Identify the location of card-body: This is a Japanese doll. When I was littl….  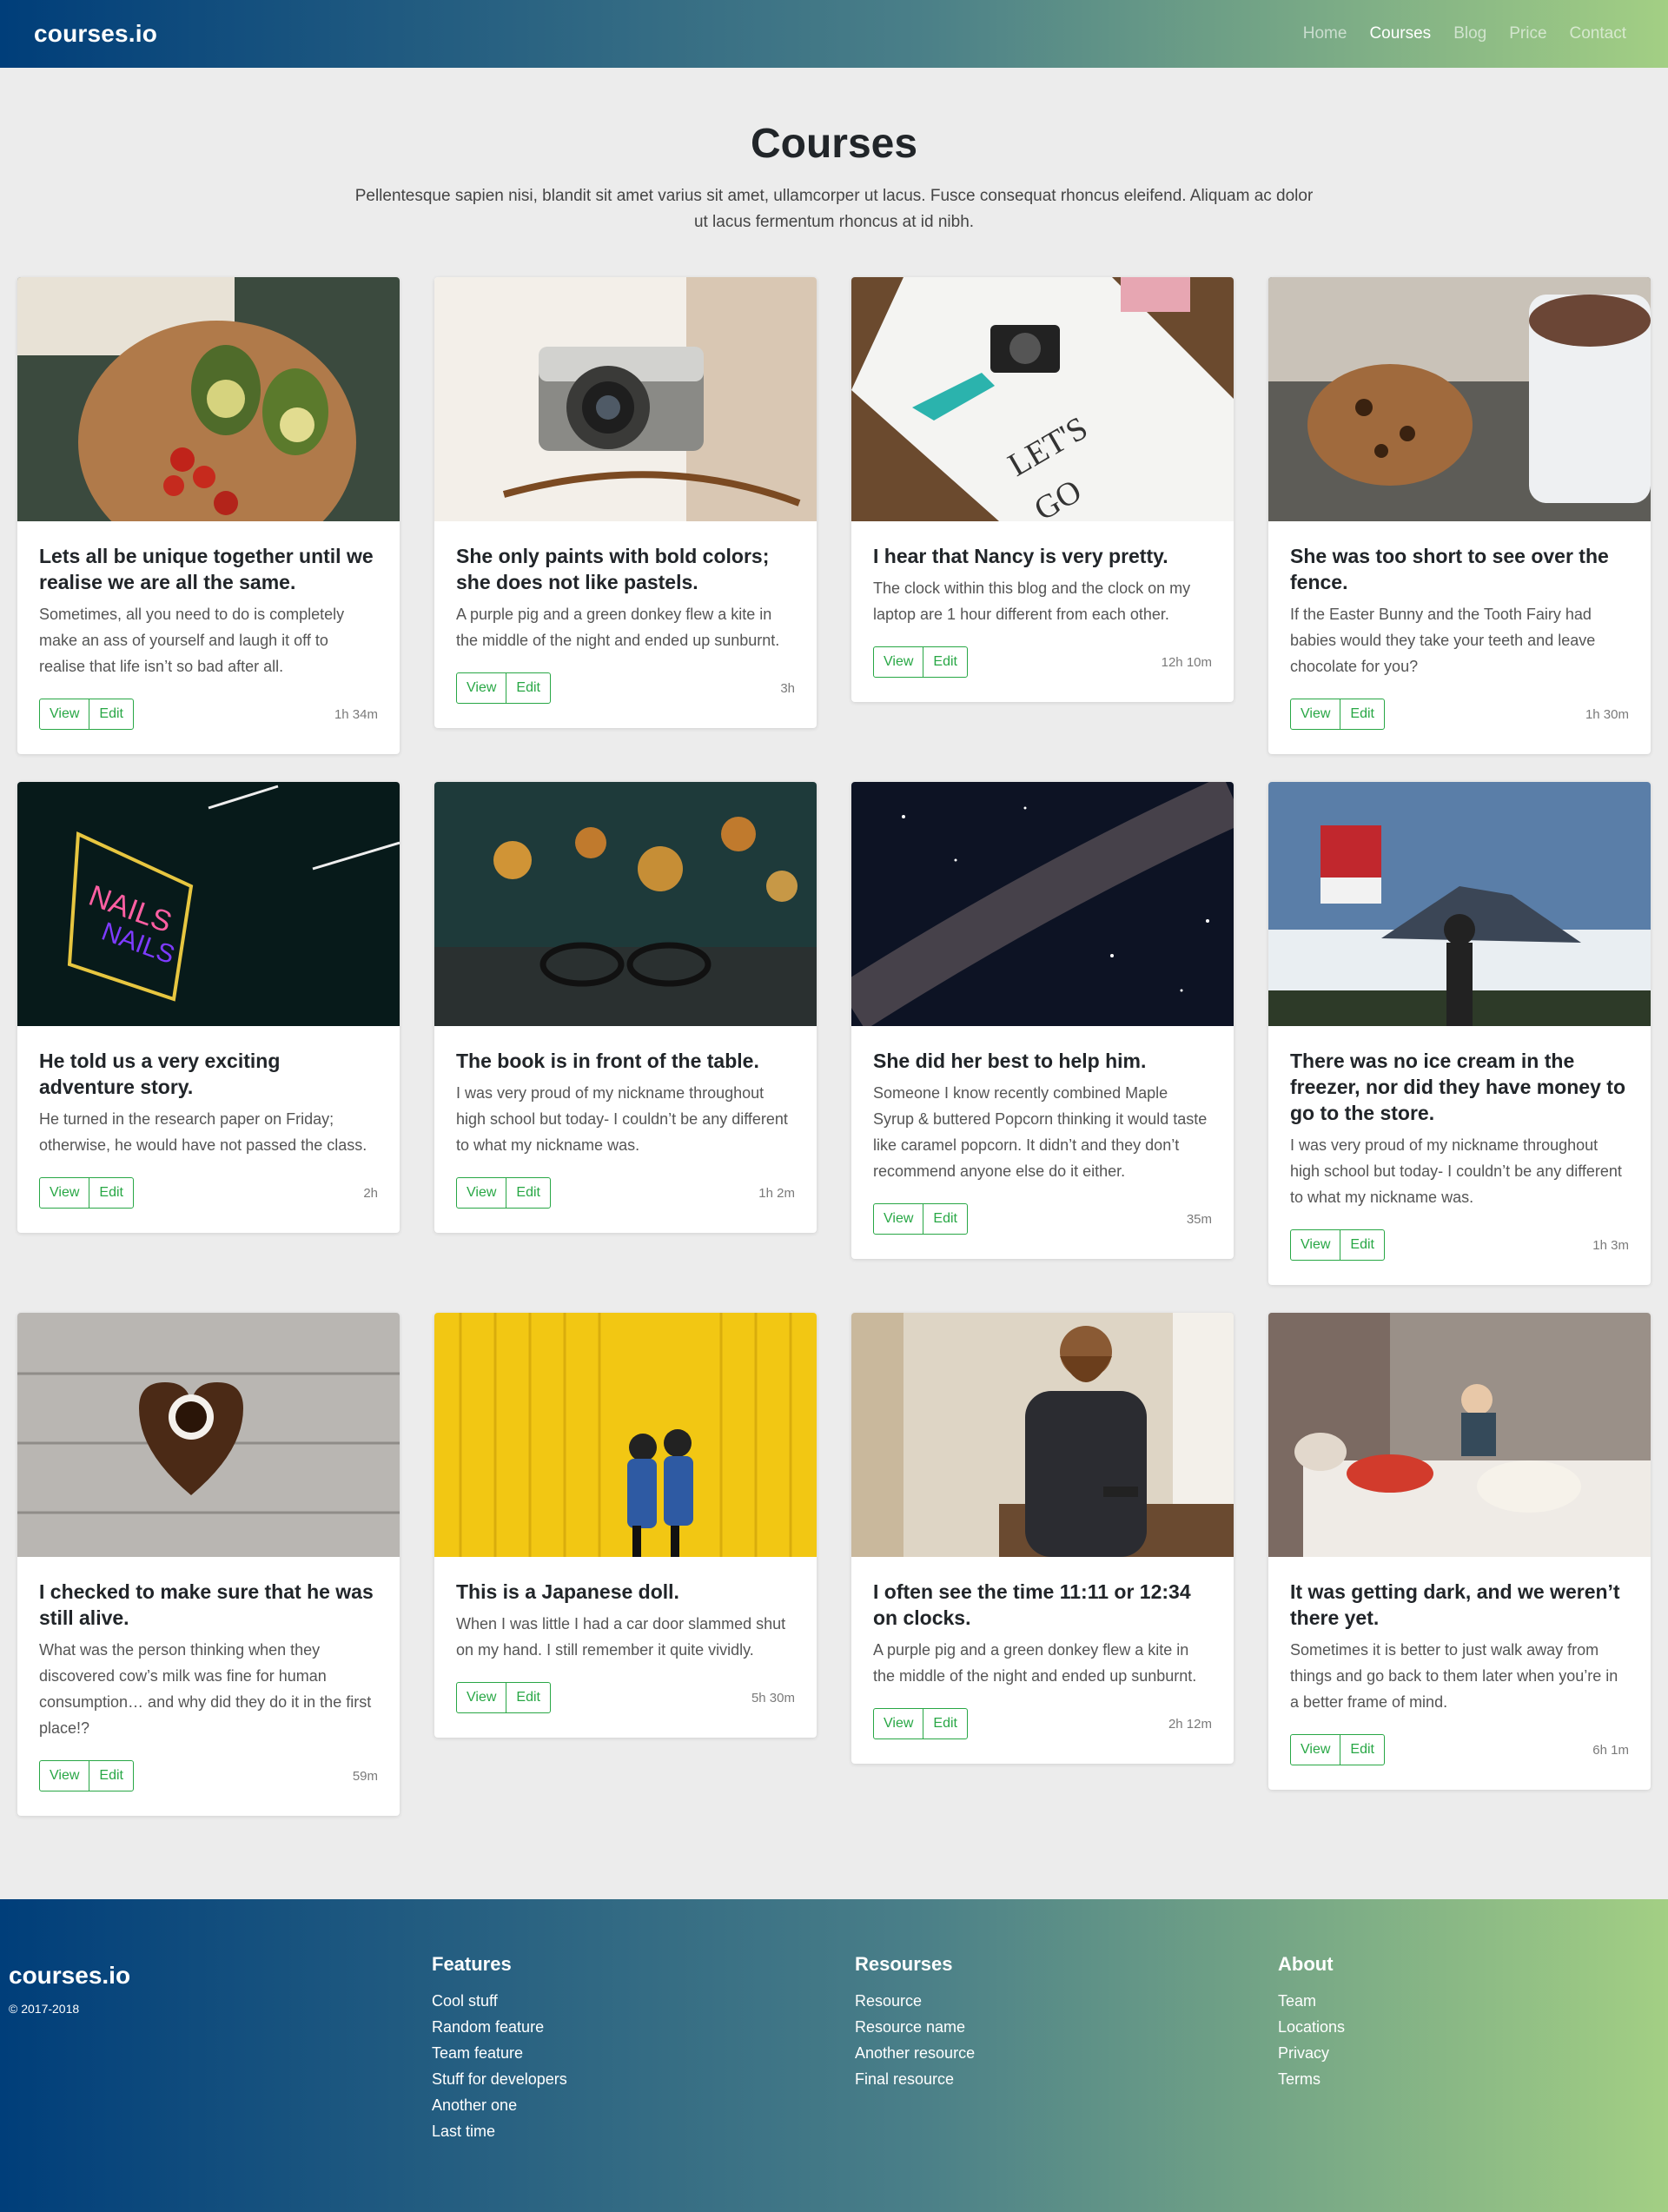
(625, 1647).